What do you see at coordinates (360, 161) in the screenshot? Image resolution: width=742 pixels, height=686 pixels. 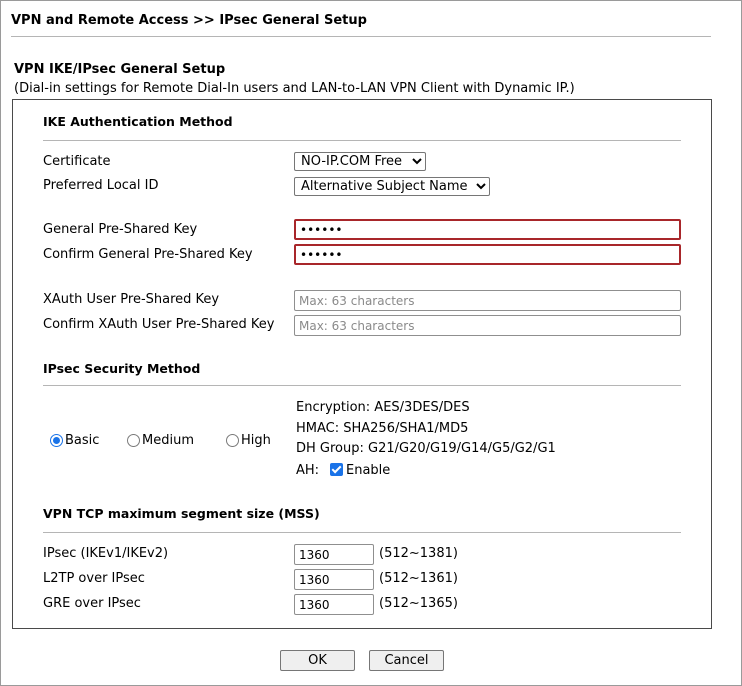 I see `certificate-select: NO-IP.COM Free` at bounding box center [360, 161].